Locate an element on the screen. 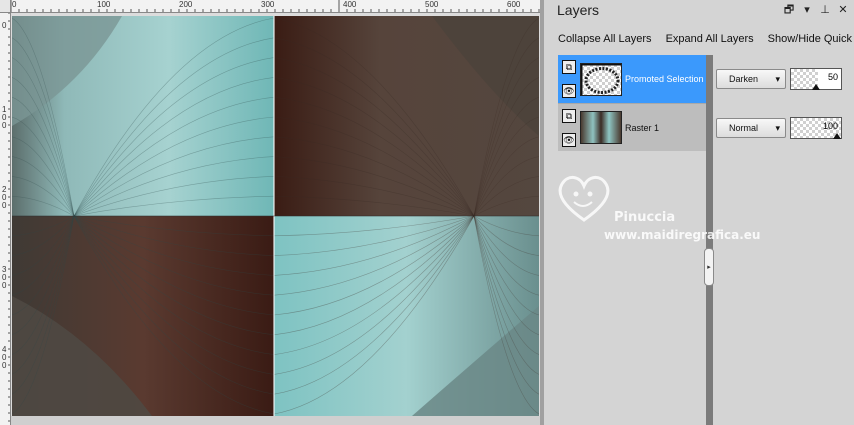 This screenshot has height=425, width=854. opacity-value: 50 is located at coordinates (832, 77).